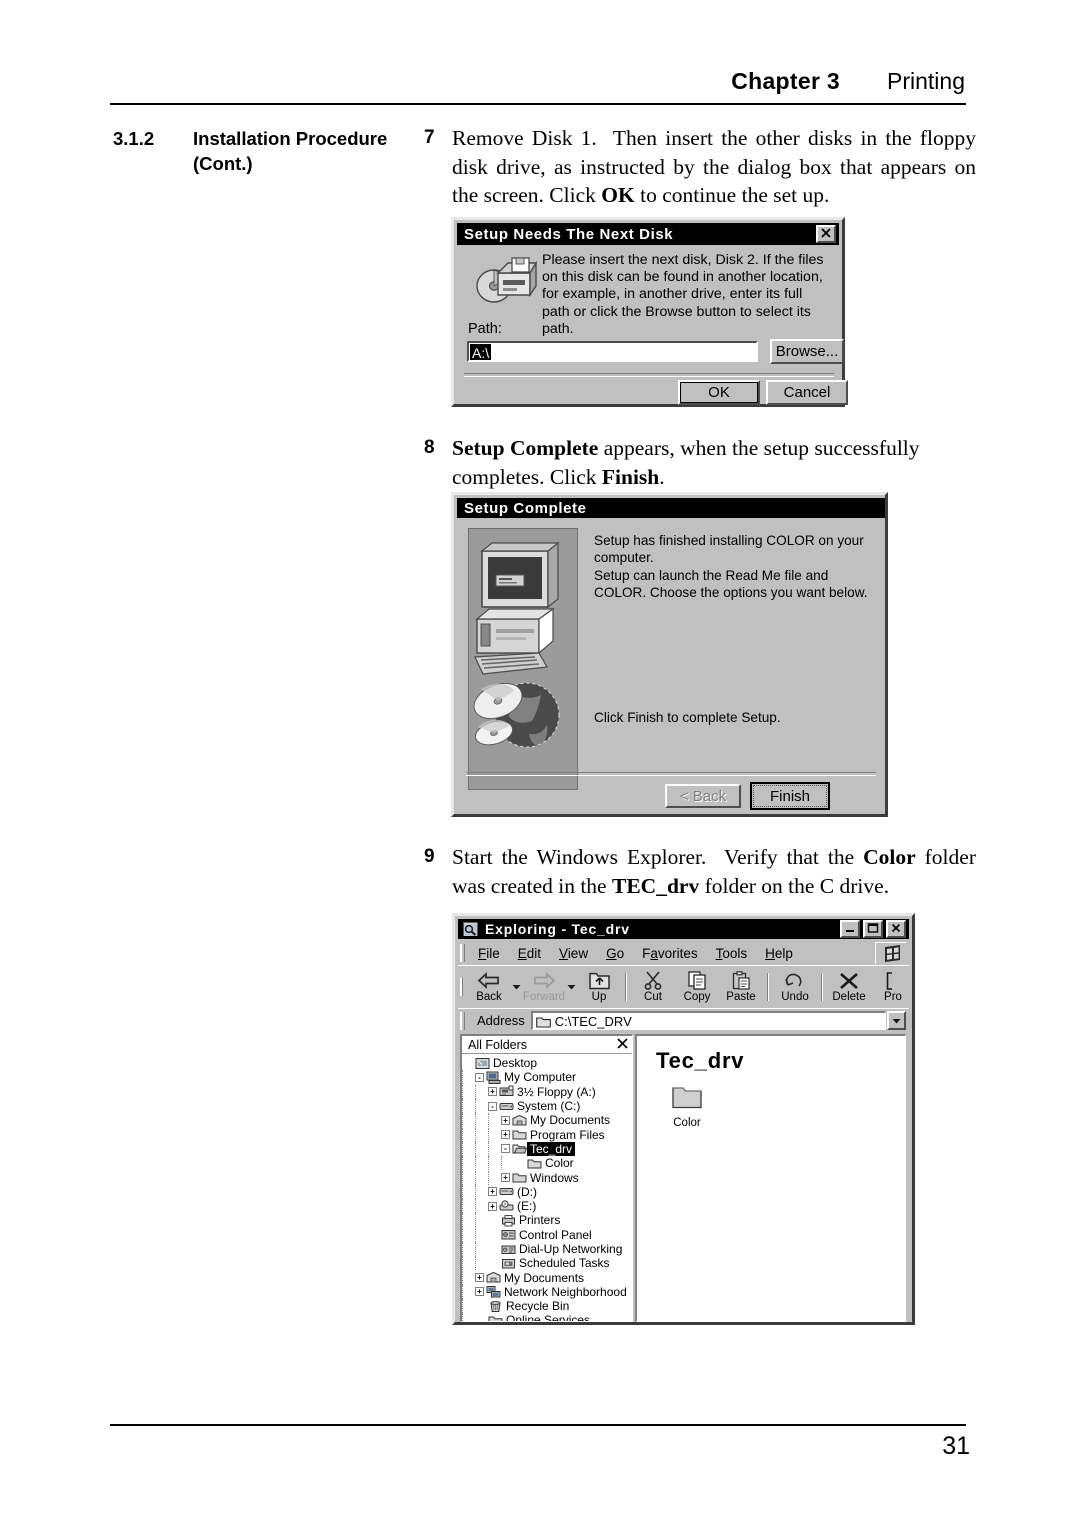 The image size is (1080, 1528). Describe the element at coordinates (547, 1263) in the screenshot. I see `tree-item-scheduled-tasks: Scheduled Tasks` at that location.